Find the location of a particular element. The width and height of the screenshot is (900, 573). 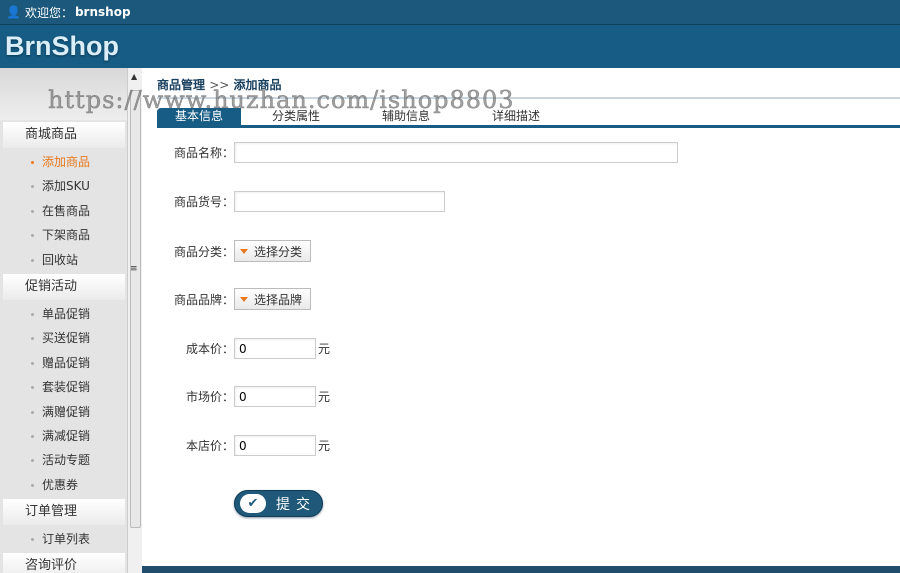

cost-price-input is located at coordinates (275, 348).